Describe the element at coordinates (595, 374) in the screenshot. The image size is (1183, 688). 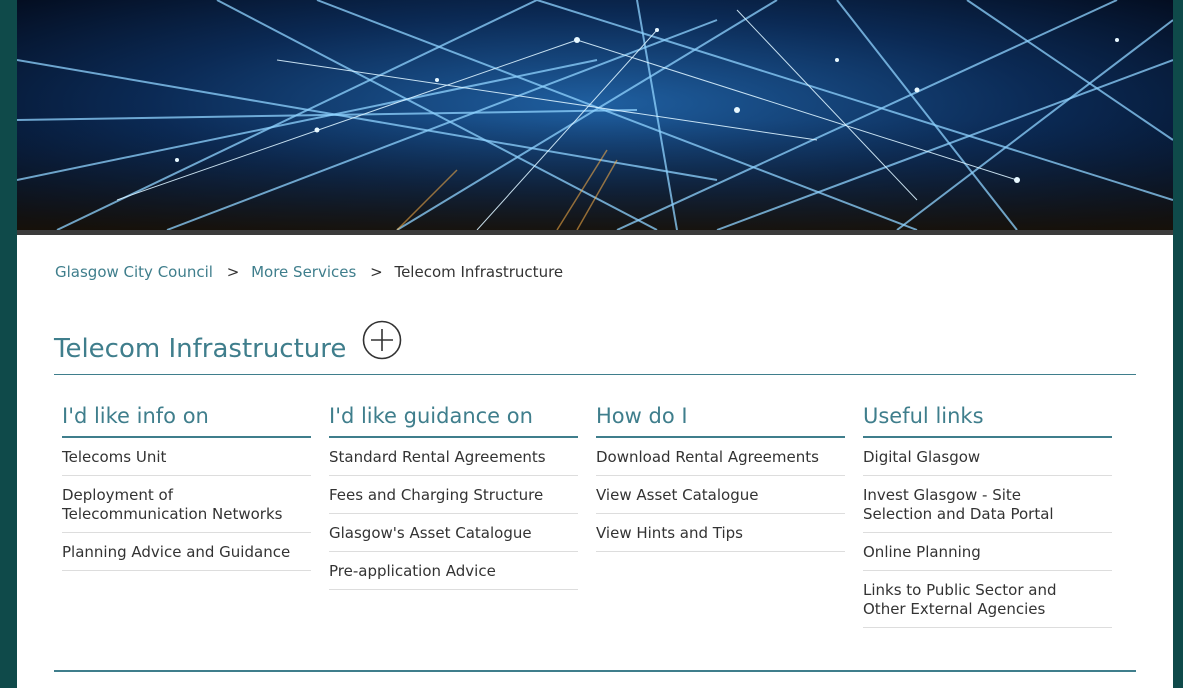
I see `title-divider` at that location.